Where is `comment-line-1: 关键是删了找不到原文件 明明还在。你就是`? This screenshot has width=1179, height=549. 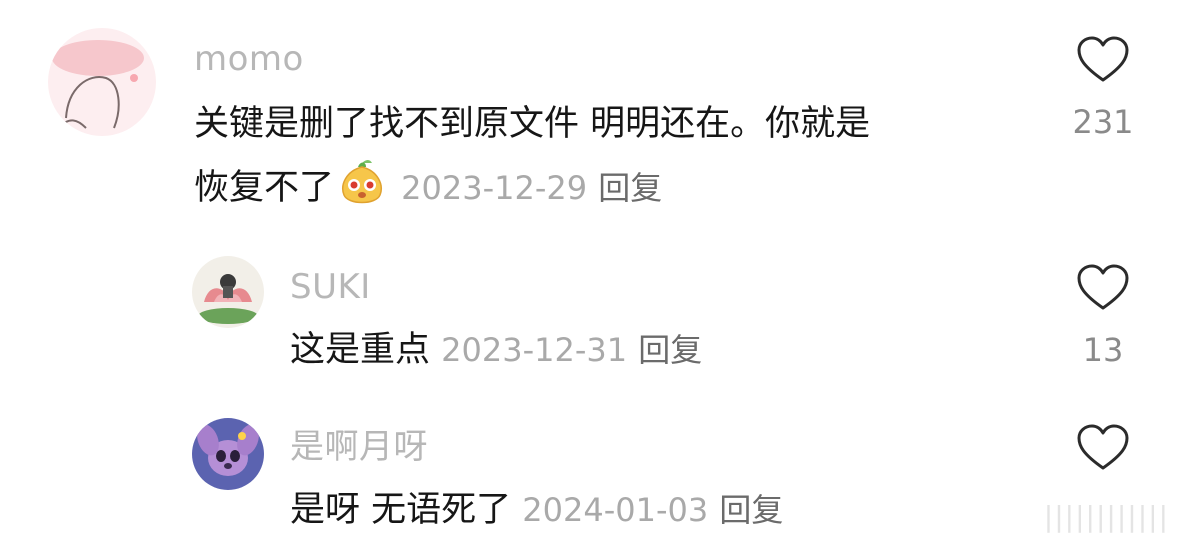 comment-line-1: 关键是删了找不到原文件 明明还在。你就是 is located at coordinates (532, 124).